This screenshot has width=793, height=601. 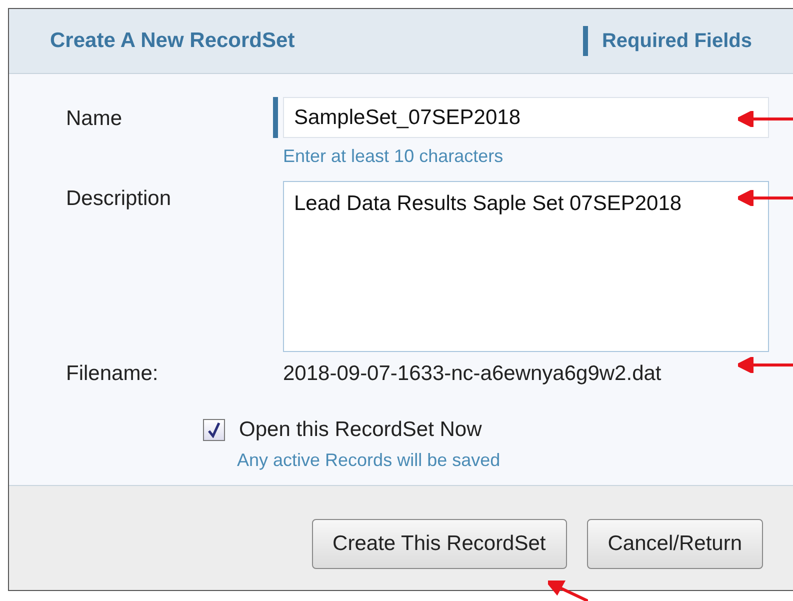 What do you see at coordinates (119, 199) in the screenshot?
I see `field-label: Description` at bounding box center [119, 199].